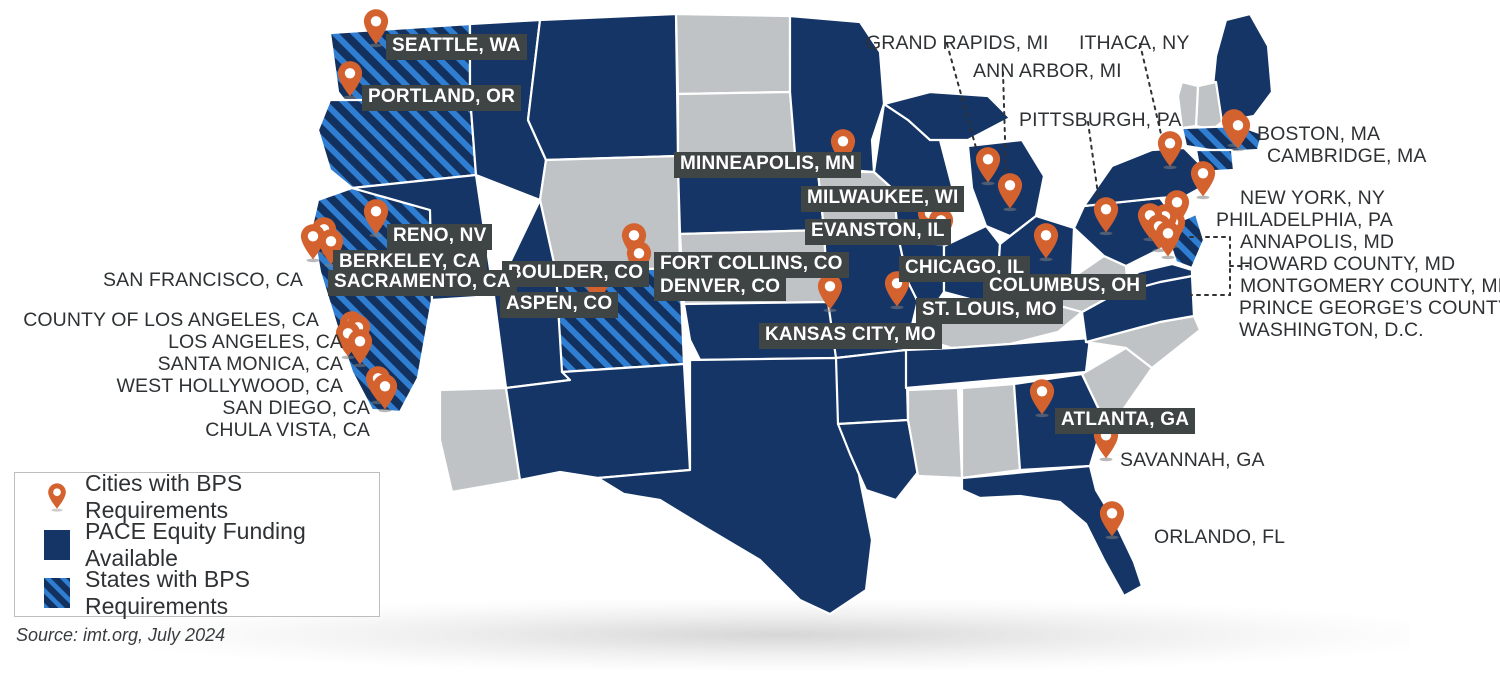 Image resolution: width=1500 pixels, height=689 pixels. Describe the element at coordinates (171, 320) in the screenshot. I see `map-label-county-of-los-angeles-ca: COUNTY OF LOS ANGELES, CA` at that location.